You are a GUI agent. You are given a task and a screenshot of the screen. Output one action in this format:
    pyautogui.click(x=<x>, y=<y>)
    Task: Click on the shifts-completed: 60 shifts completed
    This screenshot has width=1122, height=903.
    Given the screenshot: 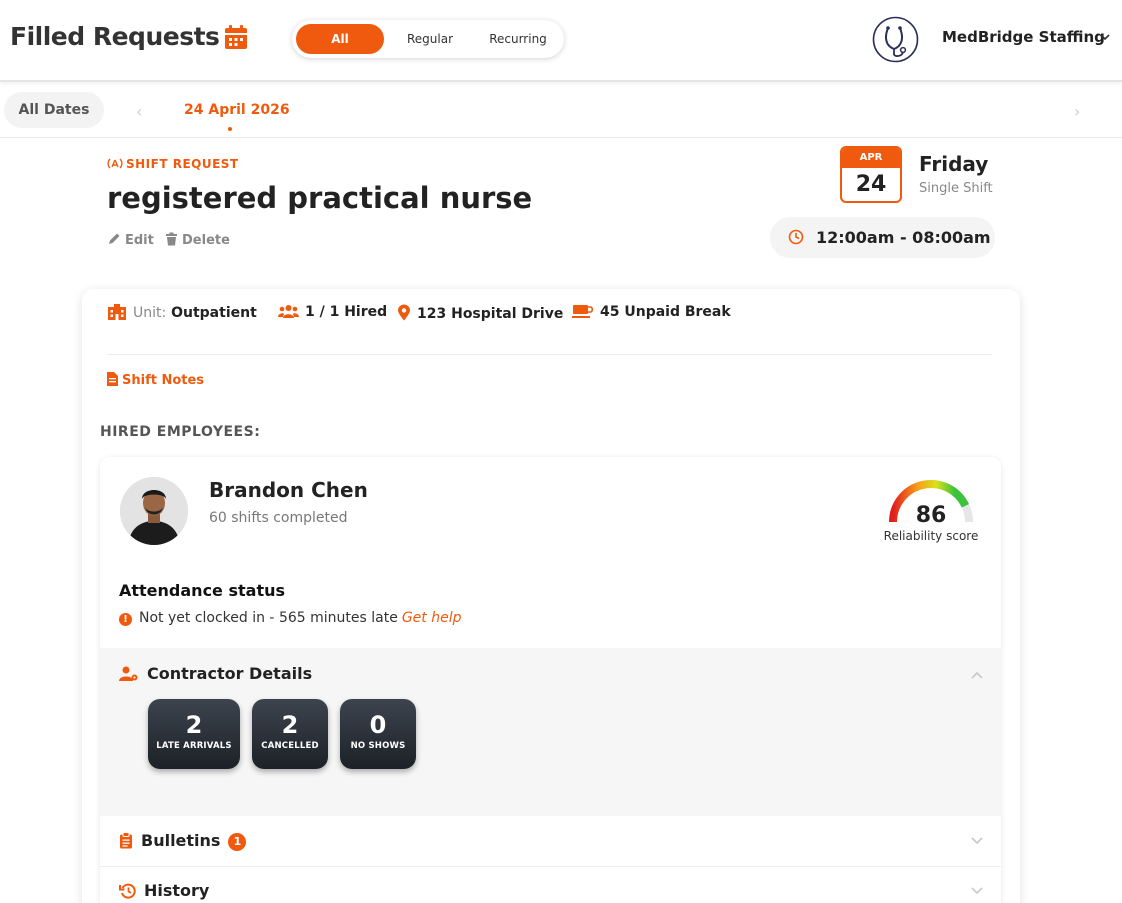 What is the action you would take?
    pyautogui.click(x=278, y=518)
    